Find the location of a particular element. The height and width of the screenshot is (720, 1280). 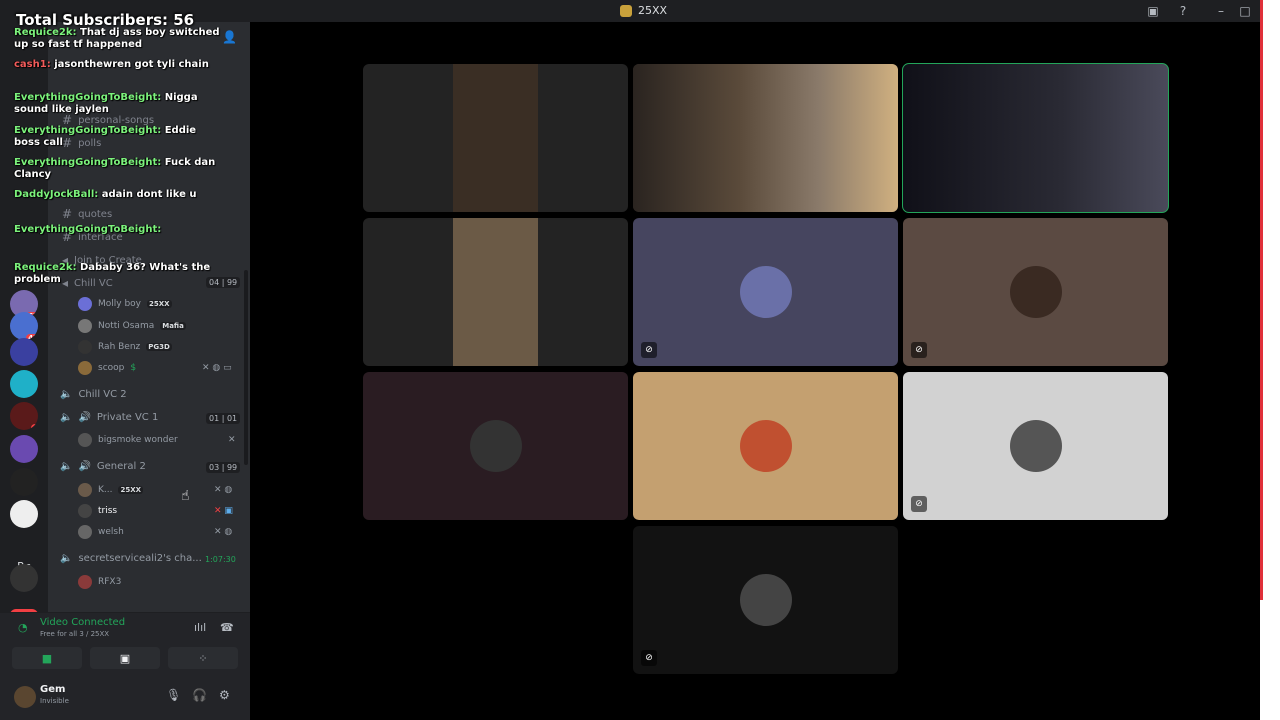

voice-channel-private-vc-1: 🔈 🔊 Private VC 1 is located at coordinates (109, 417).